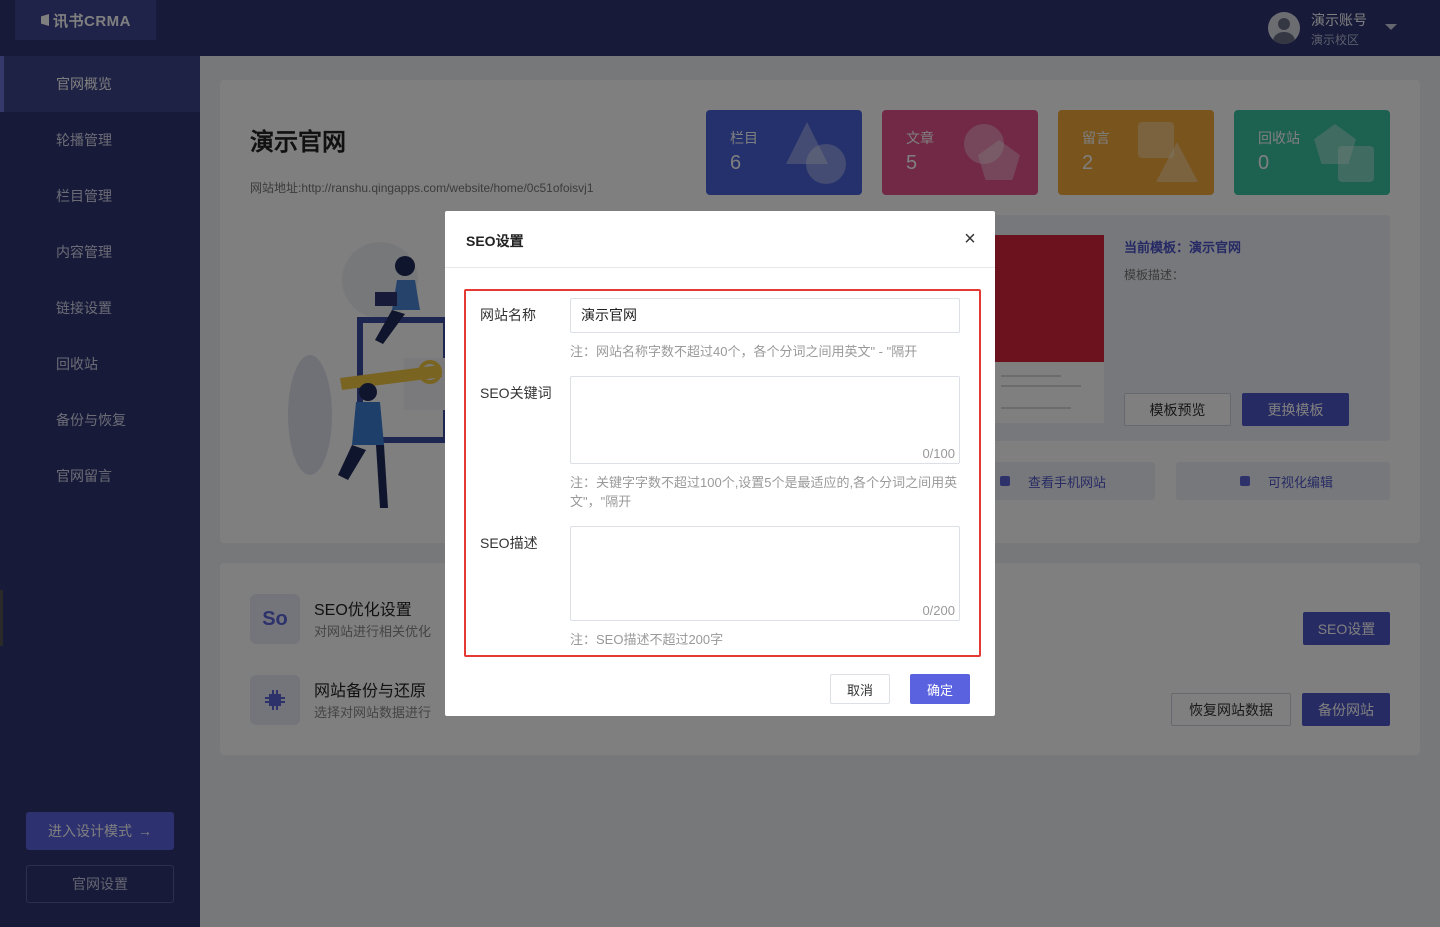 The width and height of the screenshot is (1440, 927). I want to click on cancel-button: 取消, so click(860, 689).